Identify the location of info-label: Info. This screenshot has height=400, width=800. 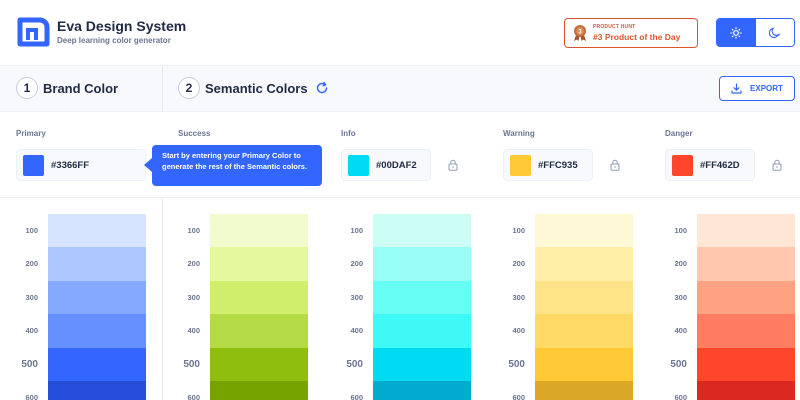
(348, 133).